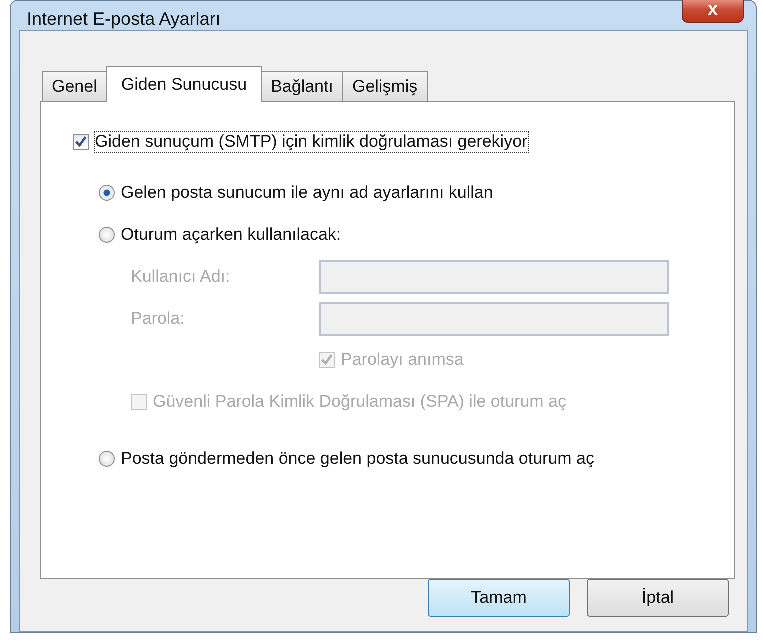 Image resolution: width=763 pixels, height=640 pixels. I want to click on checkbox-label: Parolayı anımsa, so click(402, 360).